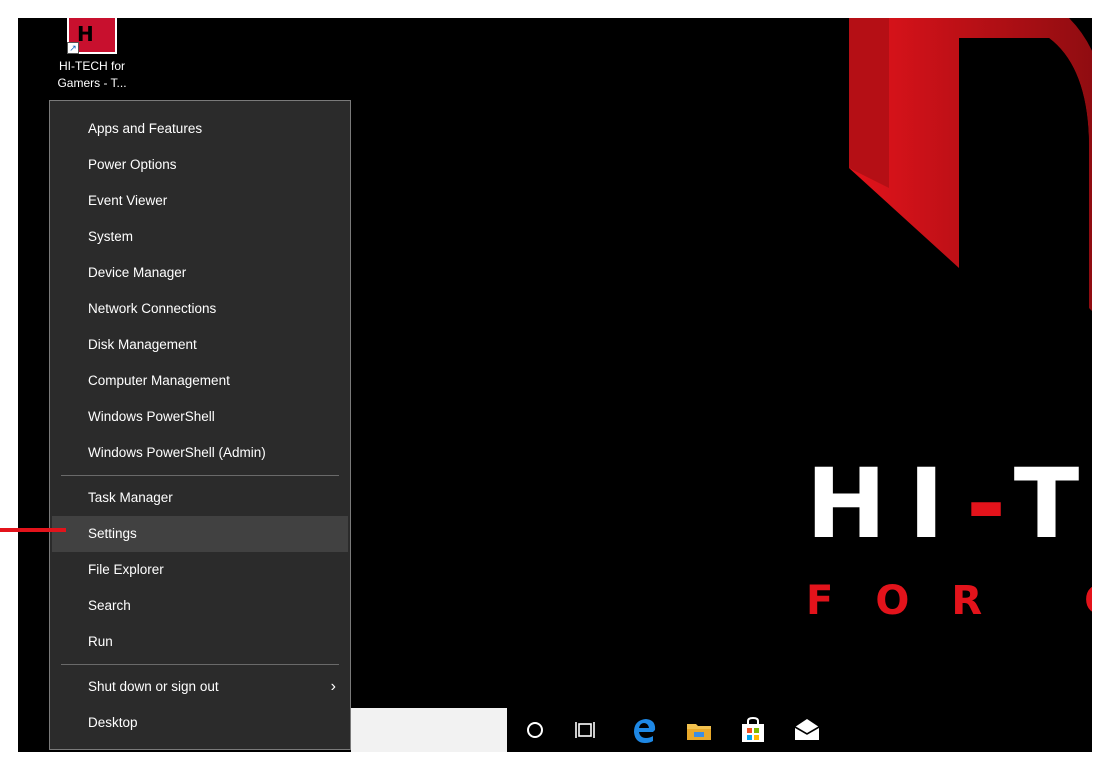 The width and height of the screenshot is (1107, 758). I want to click on mail-icon, so click(807, 730).